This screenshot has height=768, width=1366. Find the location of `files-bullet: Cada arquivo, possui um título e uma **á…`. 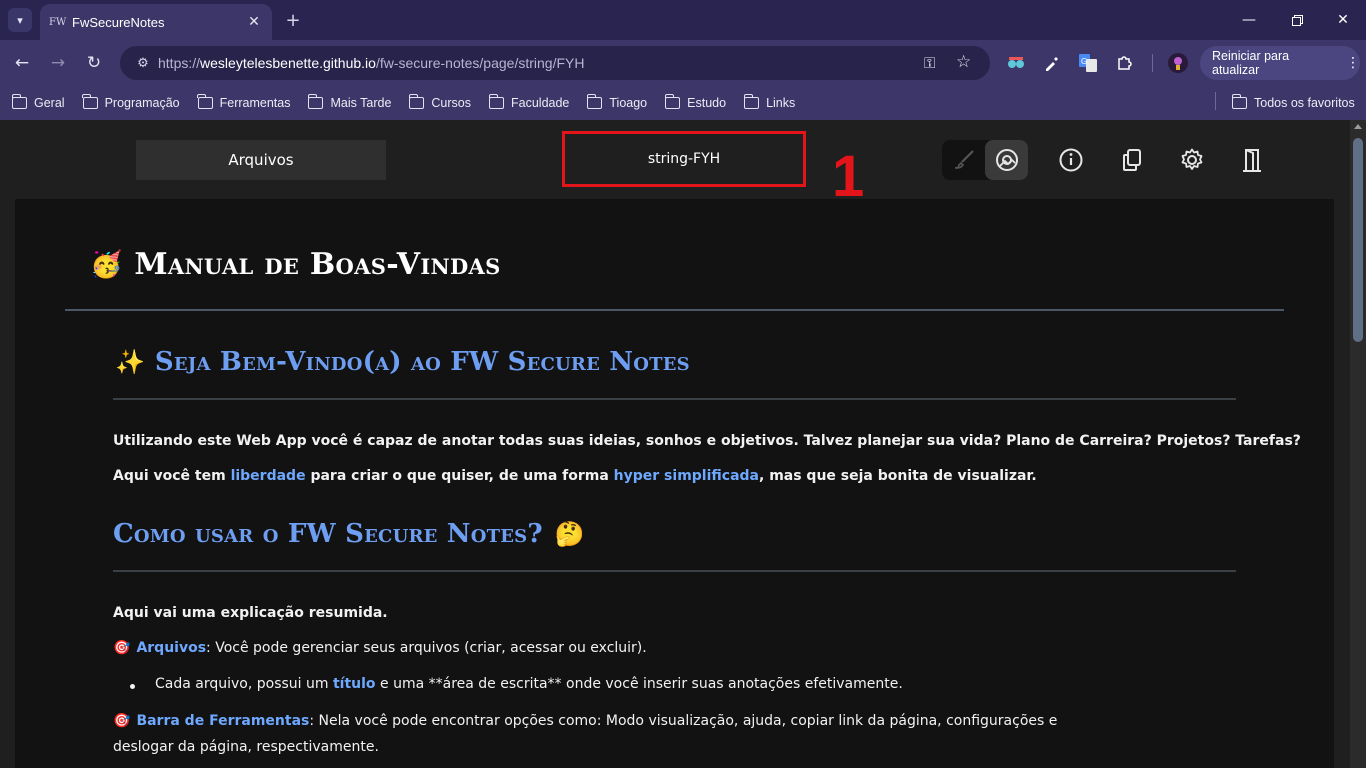

files-bullet: Cada arquivo, possui um título e uma **á… is located at coordinates (529, 684).